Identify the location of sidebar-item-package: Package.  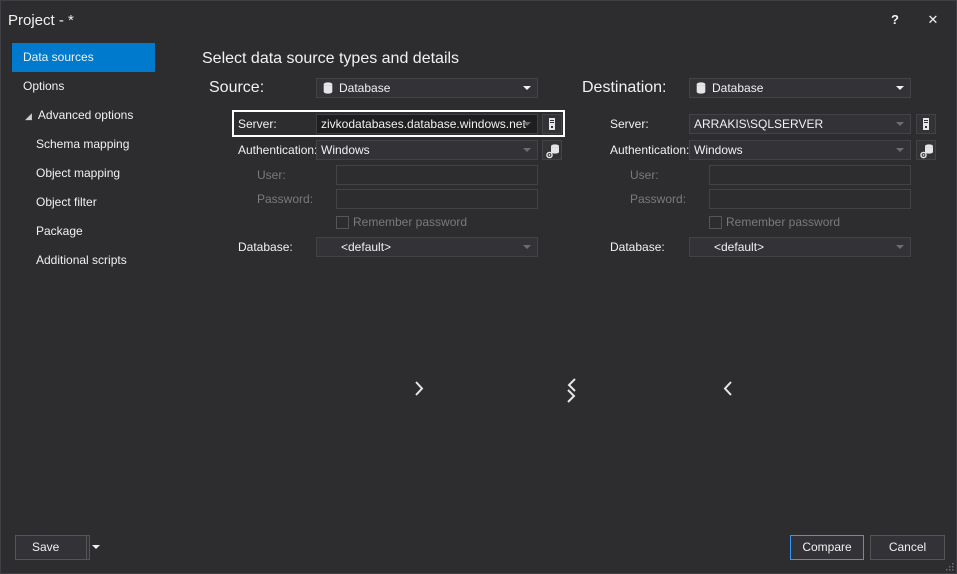
(59, 231).